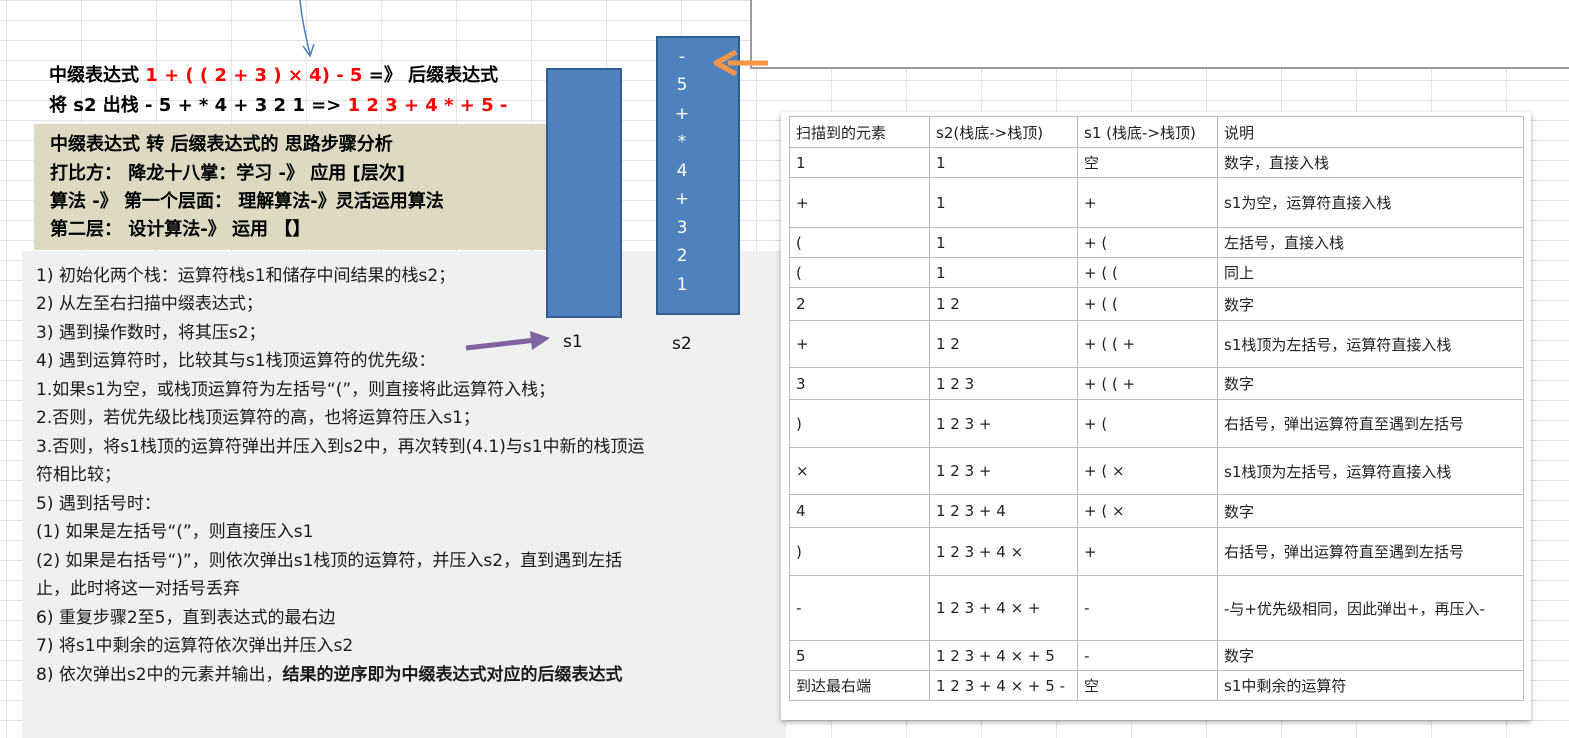 The height and width of the screenshot is (738, 1569). Describe the element at coordinates (859, 304) in the screenshot. I see `cell: 2` at that location.